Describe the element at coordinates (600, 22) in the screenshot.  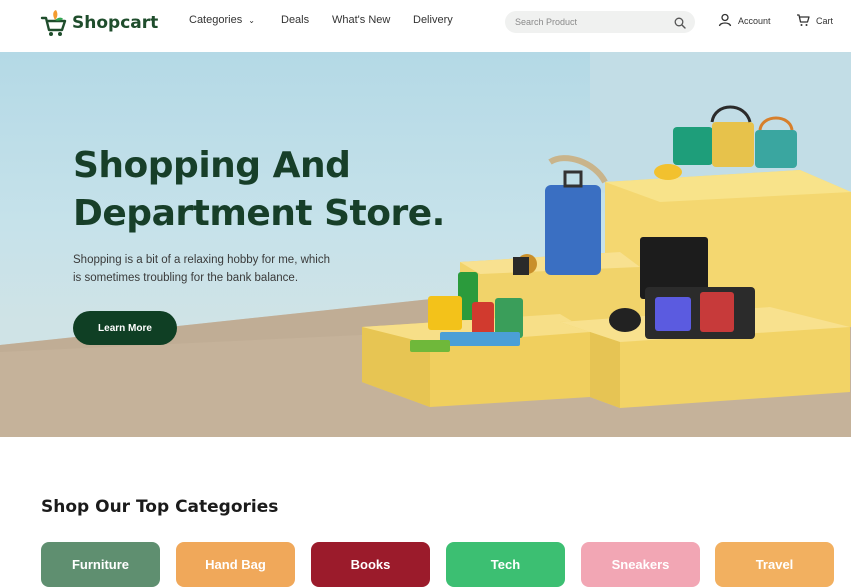
I see `search-input: Search Product` at that location.